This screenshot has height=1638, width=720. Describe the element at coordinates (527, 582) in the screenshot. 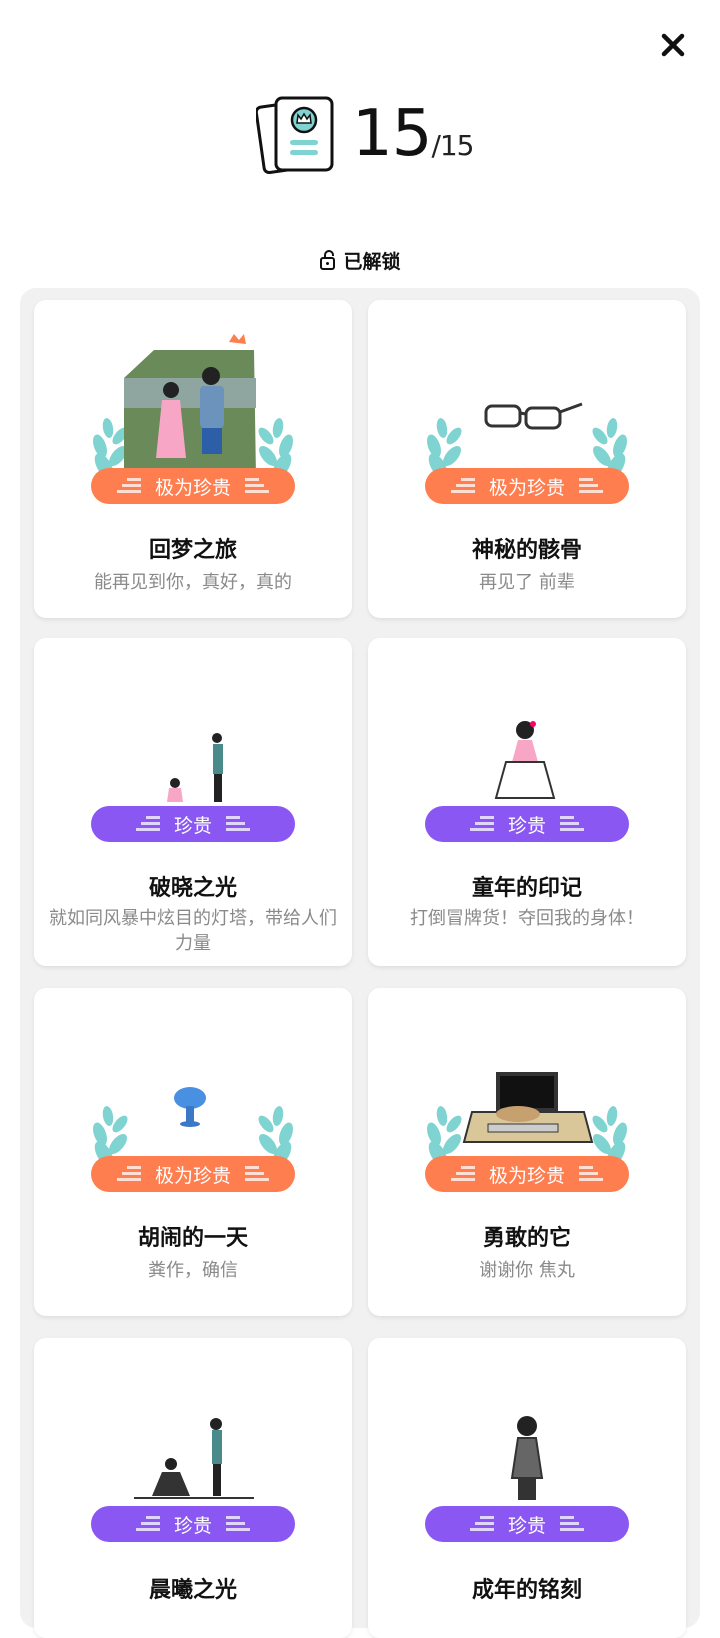

I see `card-description: 再见了 前辈` at that location.